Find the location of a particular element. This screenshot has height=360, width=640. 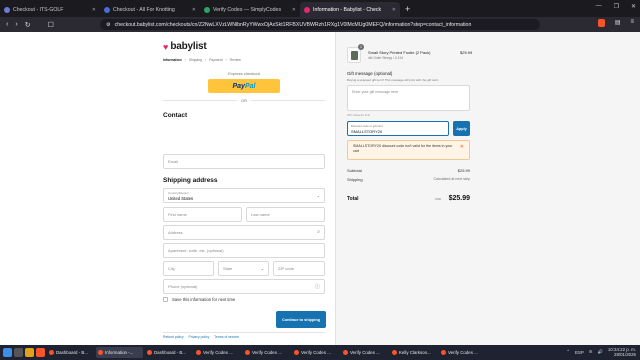

email-placeholder: Email is located at coordinates (173, 161).